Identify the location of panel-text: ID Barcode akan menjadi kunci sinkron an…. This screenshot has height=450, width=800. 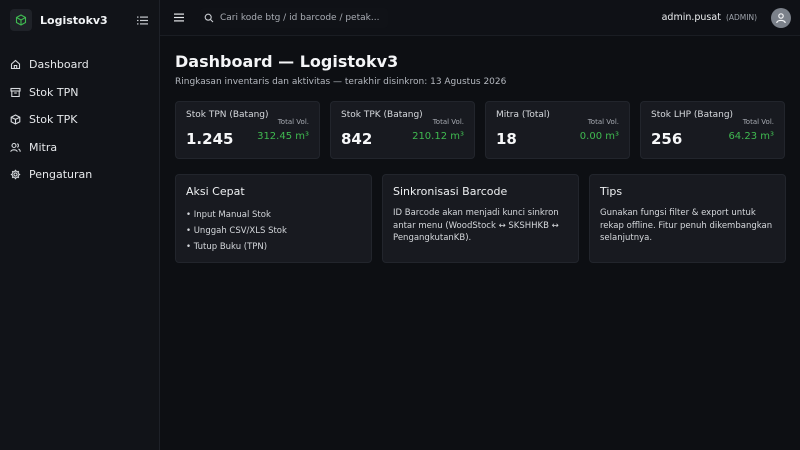
(476, 225).